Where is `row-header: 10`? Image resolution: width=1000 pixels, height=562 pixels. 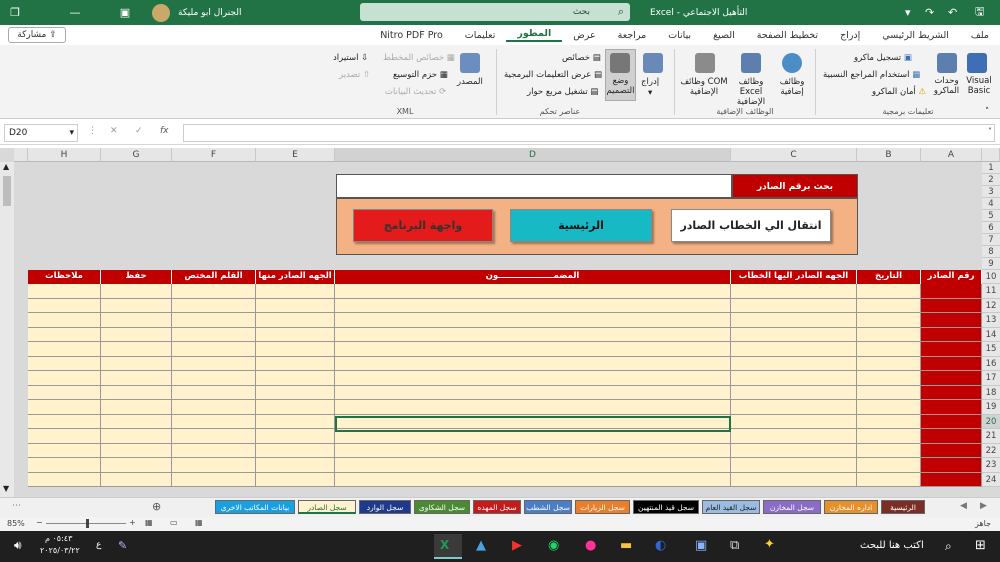 row-header: 10 is located at coordinates (991, 277).